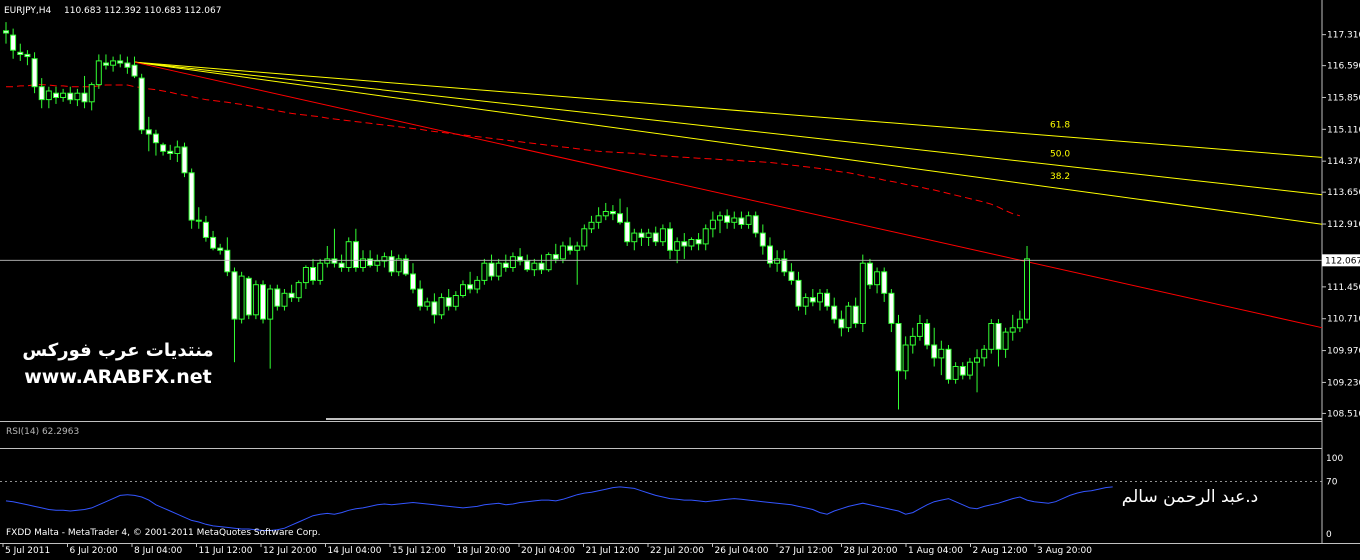 This screenshot has width=1360, height=560. I want to click on price-tick-label: 117.310, so click(1343, 36).